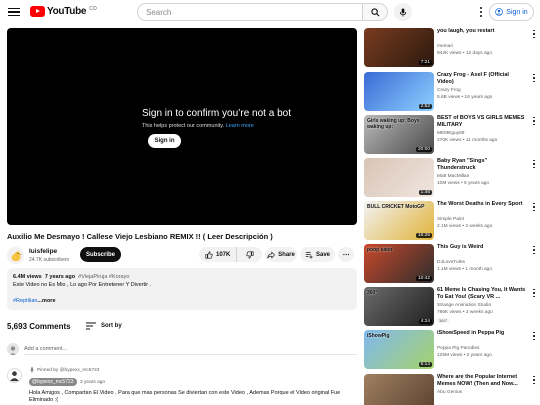 The image size is (540, 405). I want to click on menu-icon, so click(14, 12).